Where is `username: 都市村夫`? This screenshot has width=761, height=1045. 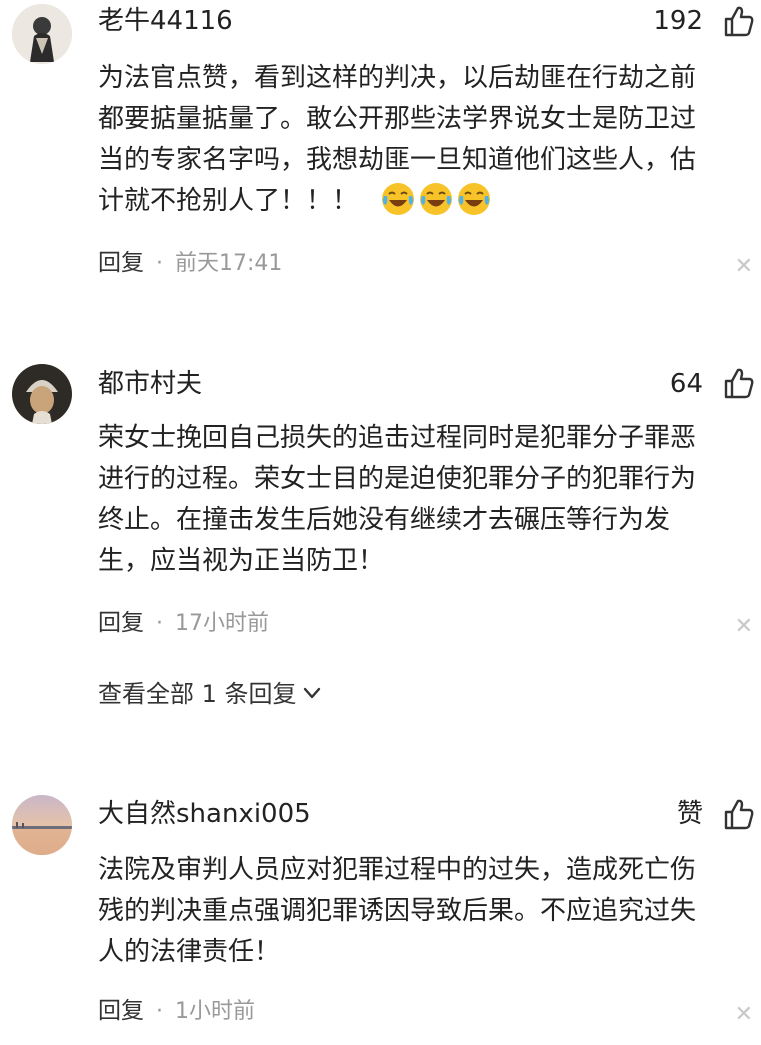 username: 都市村夫 is located at coordinates (150, 384).